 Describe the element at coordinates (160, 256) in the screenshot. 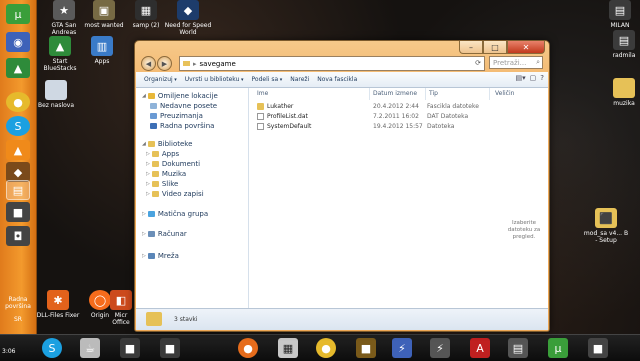

I see `nav-network: ▷ Mreža` at that location.